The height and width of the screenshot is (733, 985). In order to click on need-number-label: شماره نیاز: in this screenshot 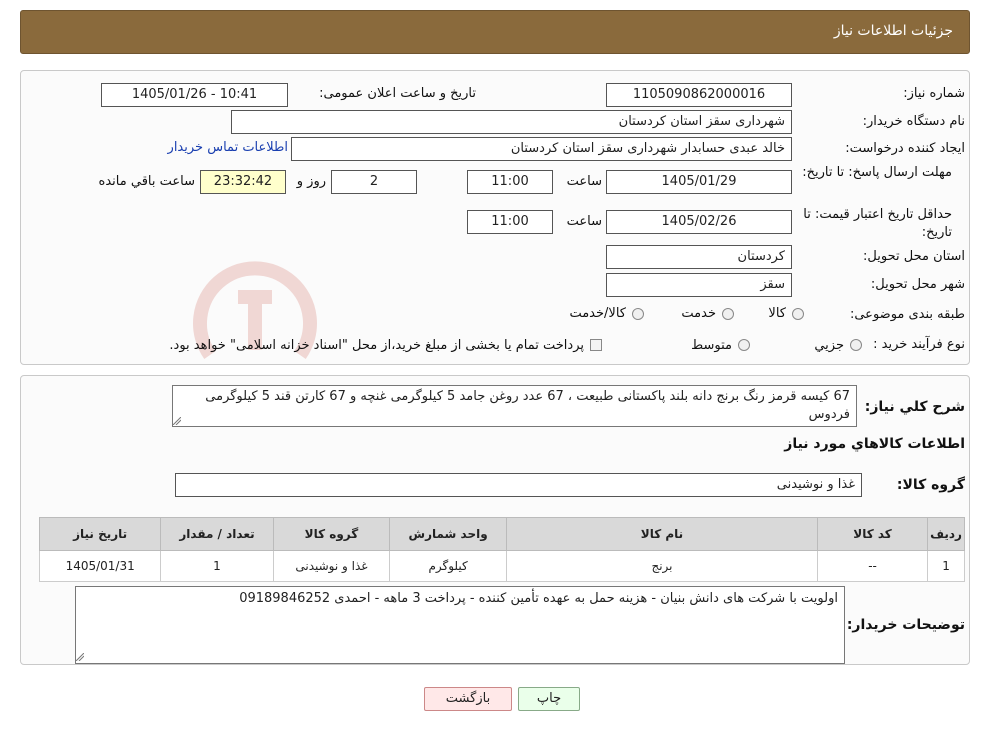, I will do `click(934, 93)`.